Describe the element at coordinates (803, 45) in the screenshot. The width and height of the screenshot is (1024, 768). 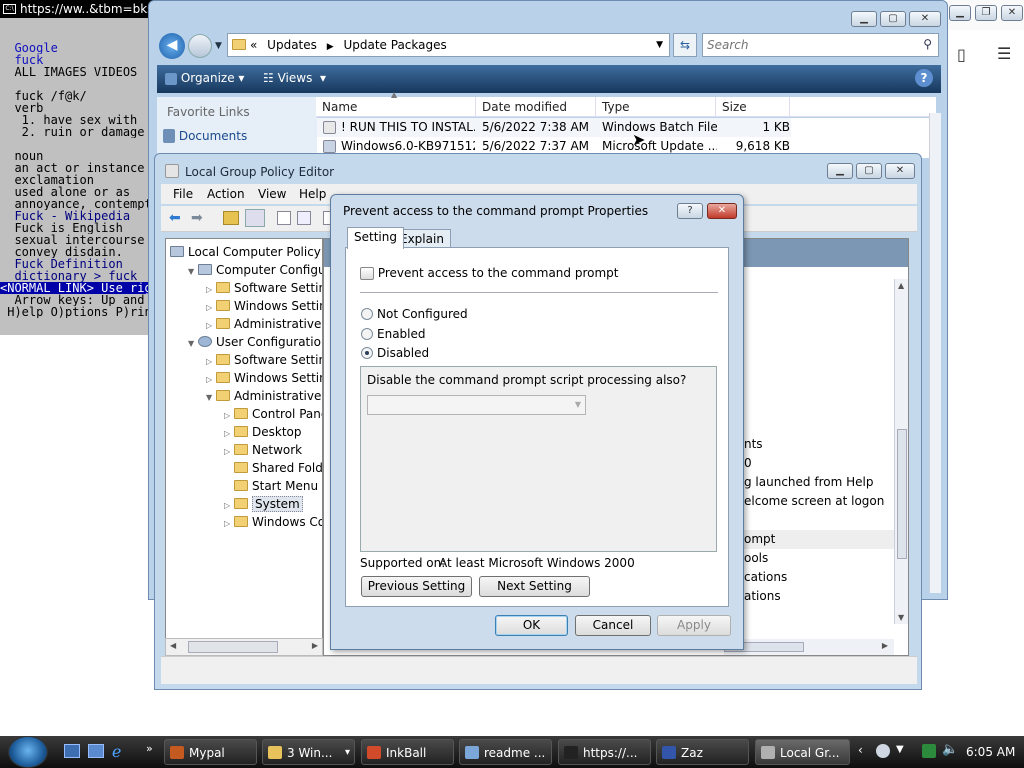
I see `search-input` at that location.